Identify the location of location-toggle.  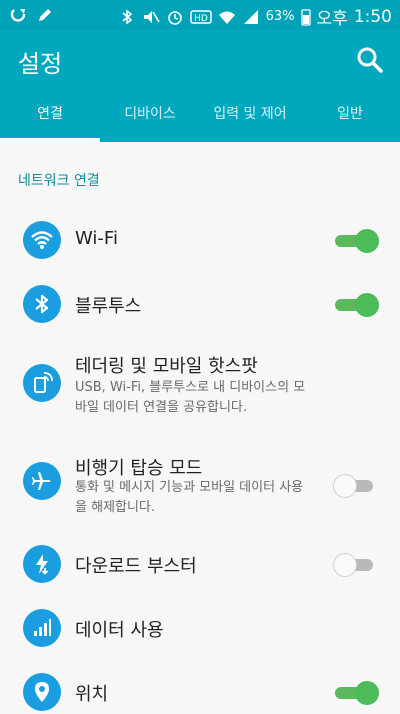
(356, 693).